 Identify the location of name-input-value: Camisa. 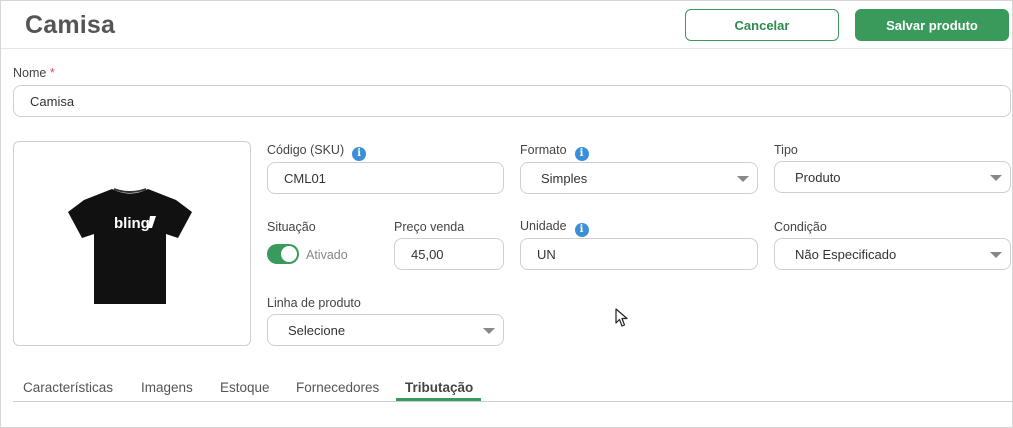
(52, 101).